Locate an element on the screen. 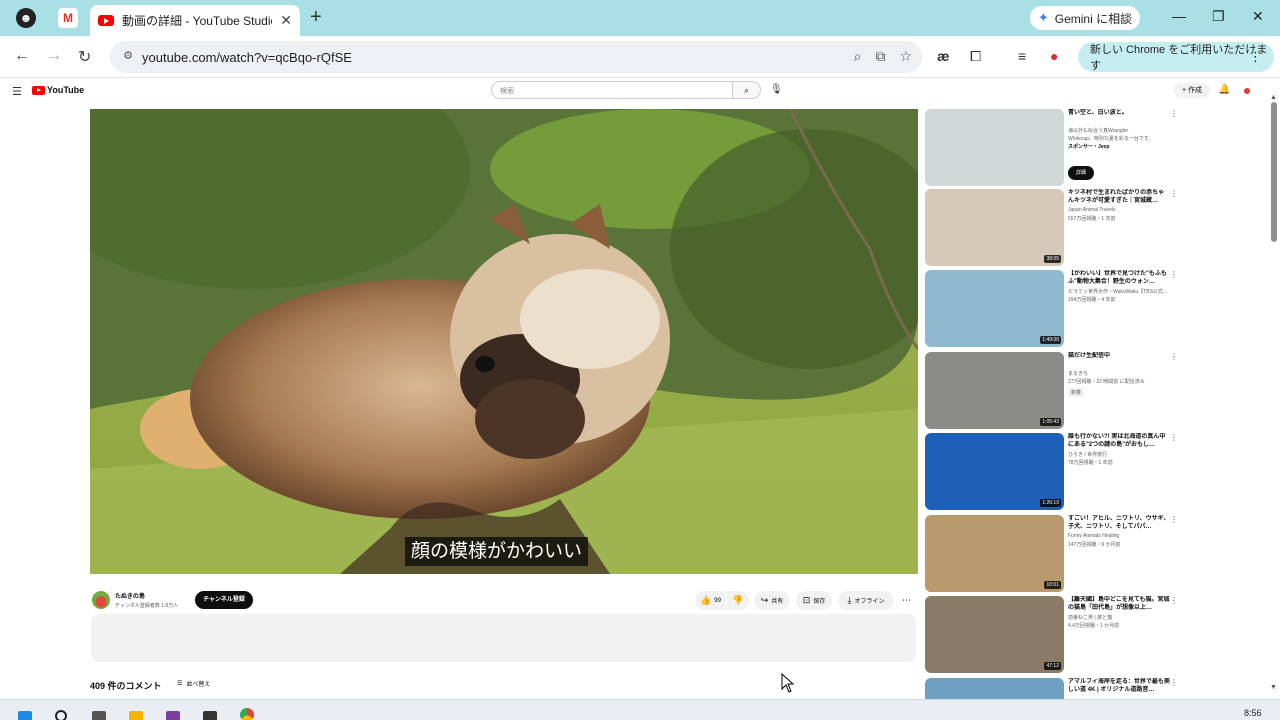 This screenshot has height=720, width=1280. zoom-icon: ⌕ is located at coordinates (858, 56).